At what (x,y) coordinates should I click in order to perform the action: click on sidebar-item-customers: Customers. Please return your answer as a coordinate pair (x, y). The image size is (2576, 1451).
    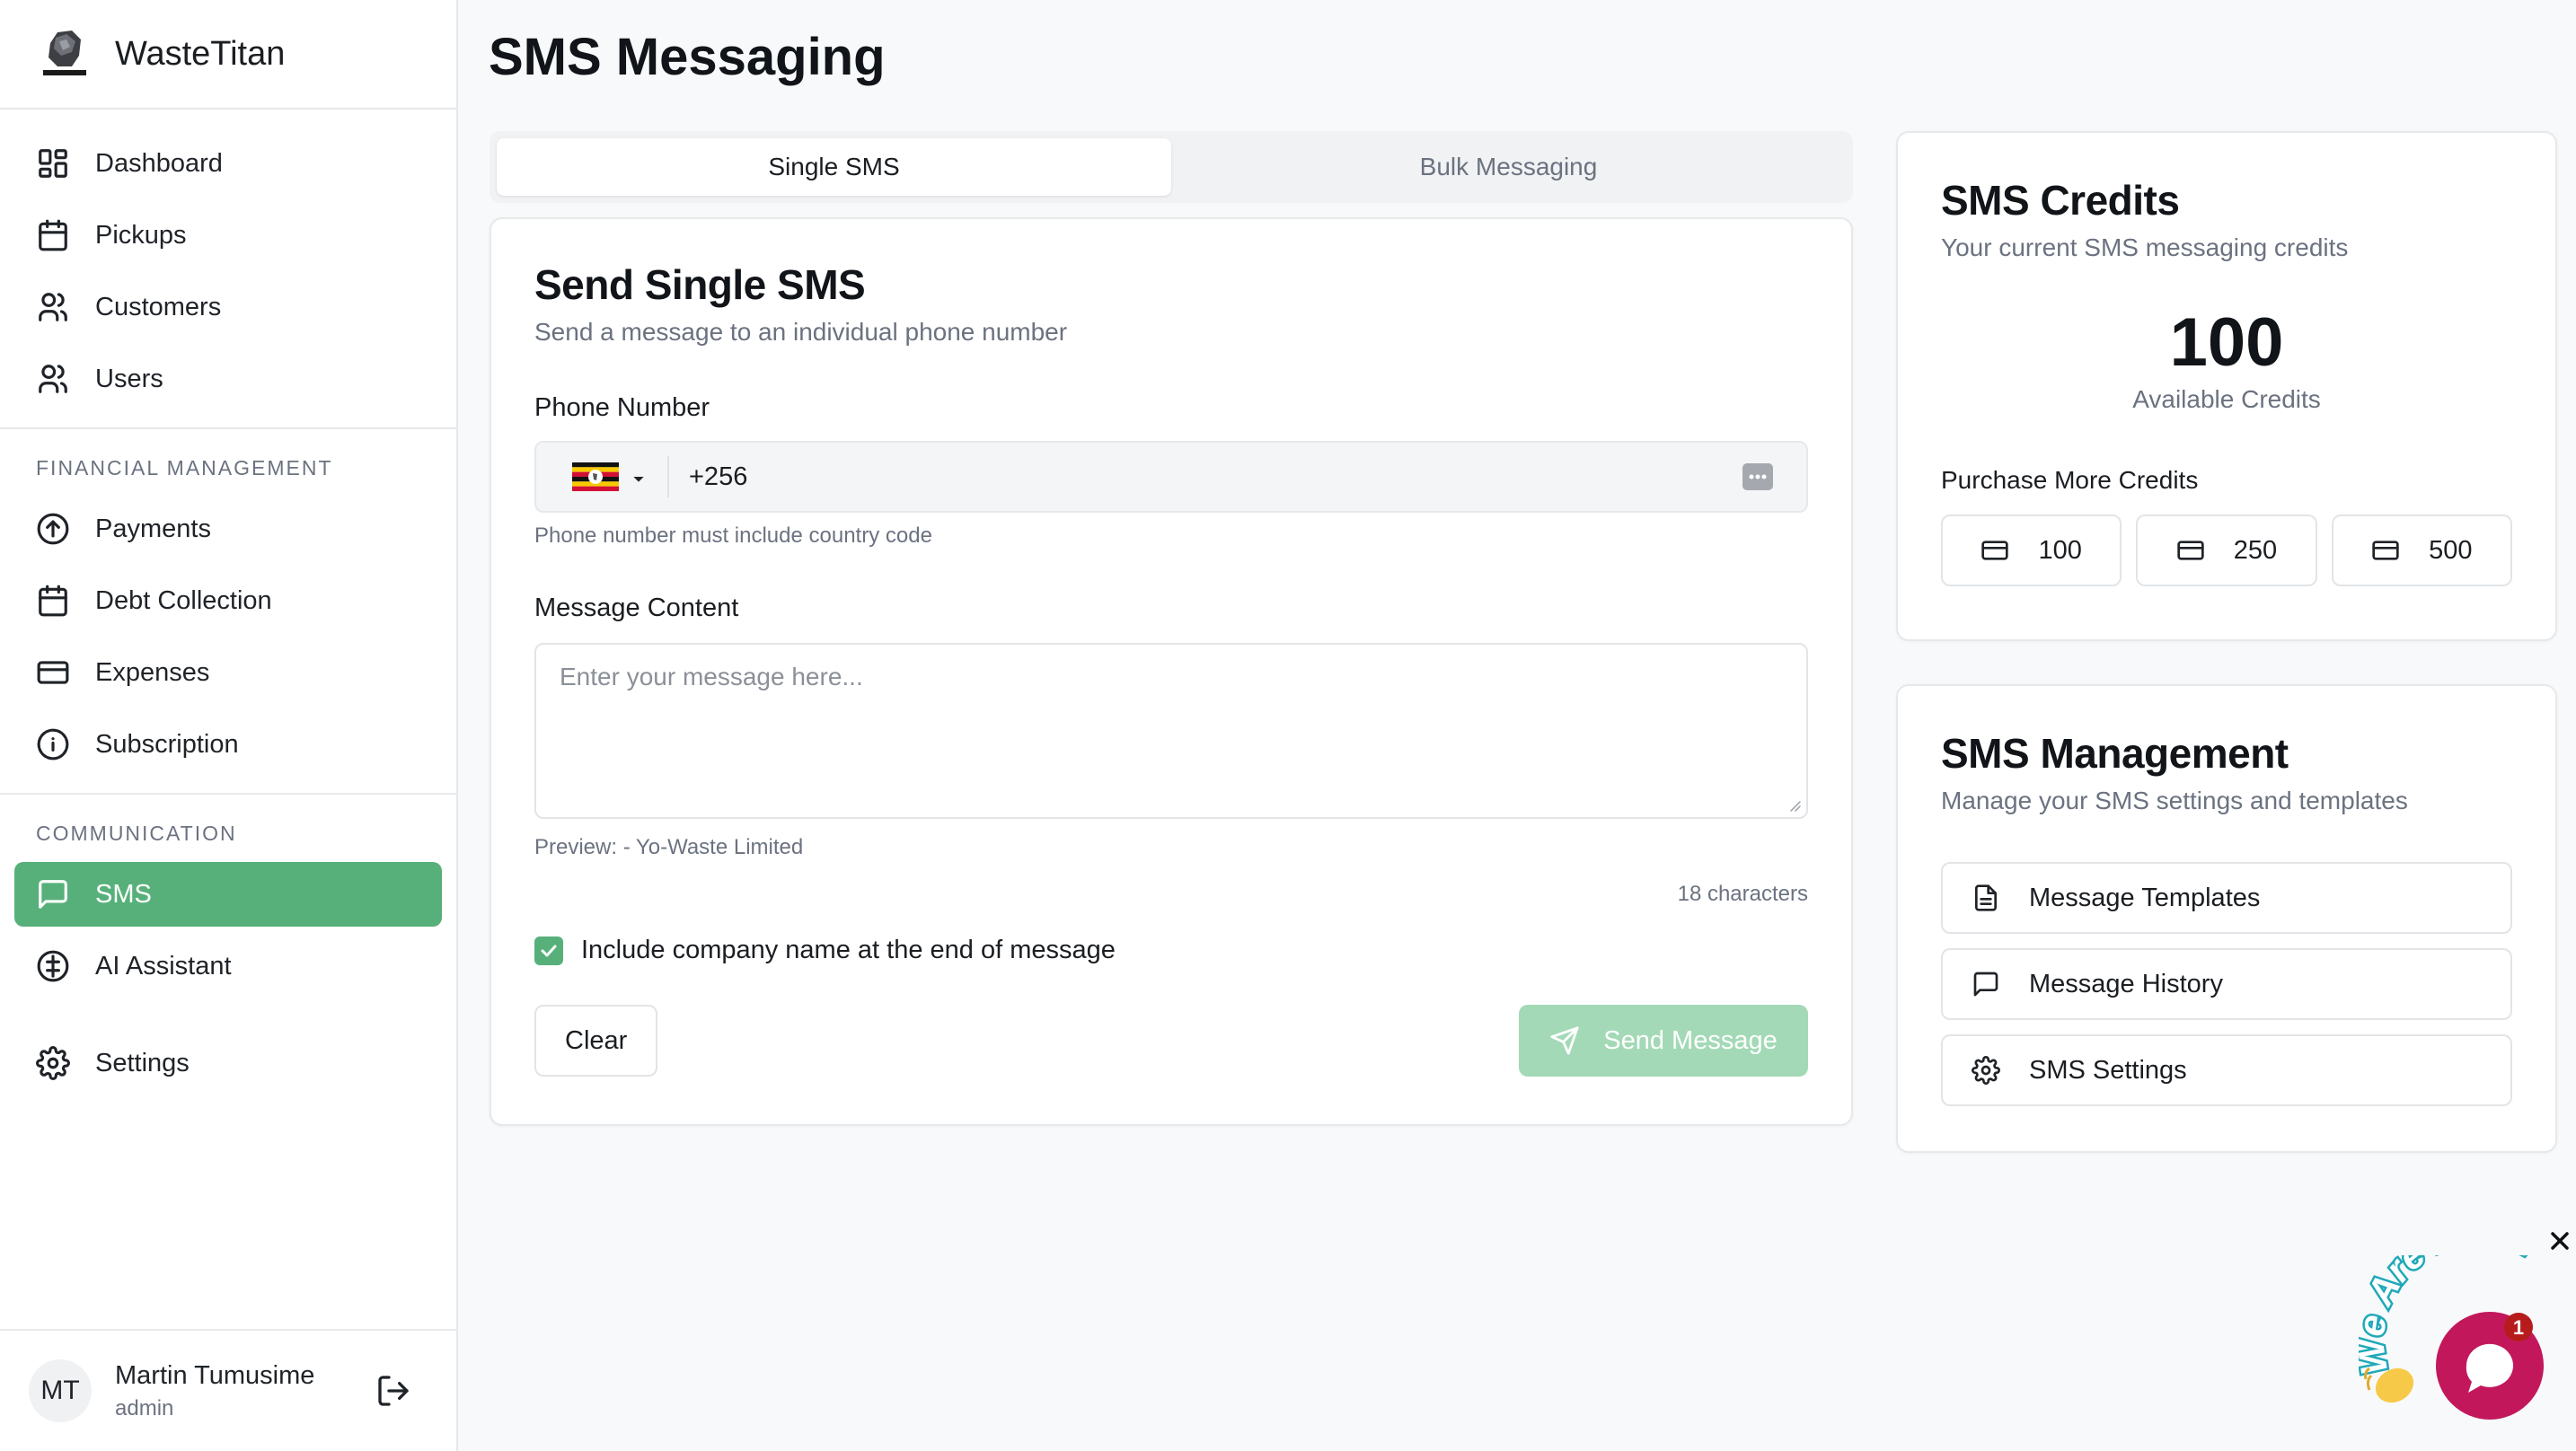
    Looking at the image, I should click on (228, 307).